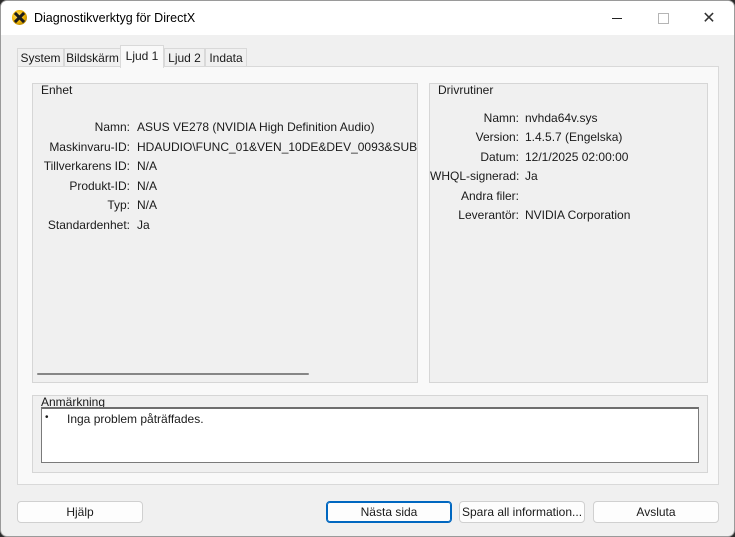  I want to click on driver-row-name: Namn: nvhda64v.sys, so click(568, 118).